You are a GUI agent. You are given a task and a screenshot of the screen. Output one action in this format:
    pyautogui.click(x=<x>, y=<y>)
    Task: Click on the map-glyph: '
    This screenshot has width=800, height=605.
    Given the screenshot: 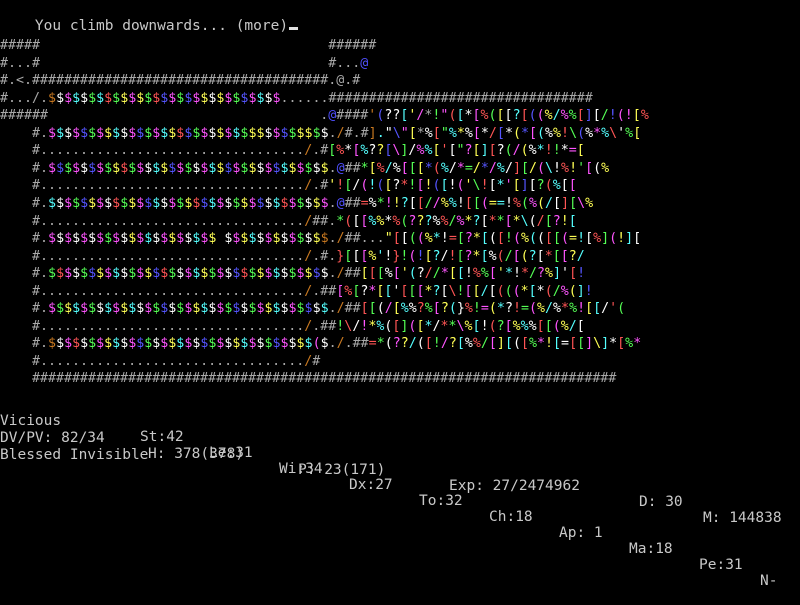 What is the action you would take?
    pyautogui.click(x=565, y=274)
    